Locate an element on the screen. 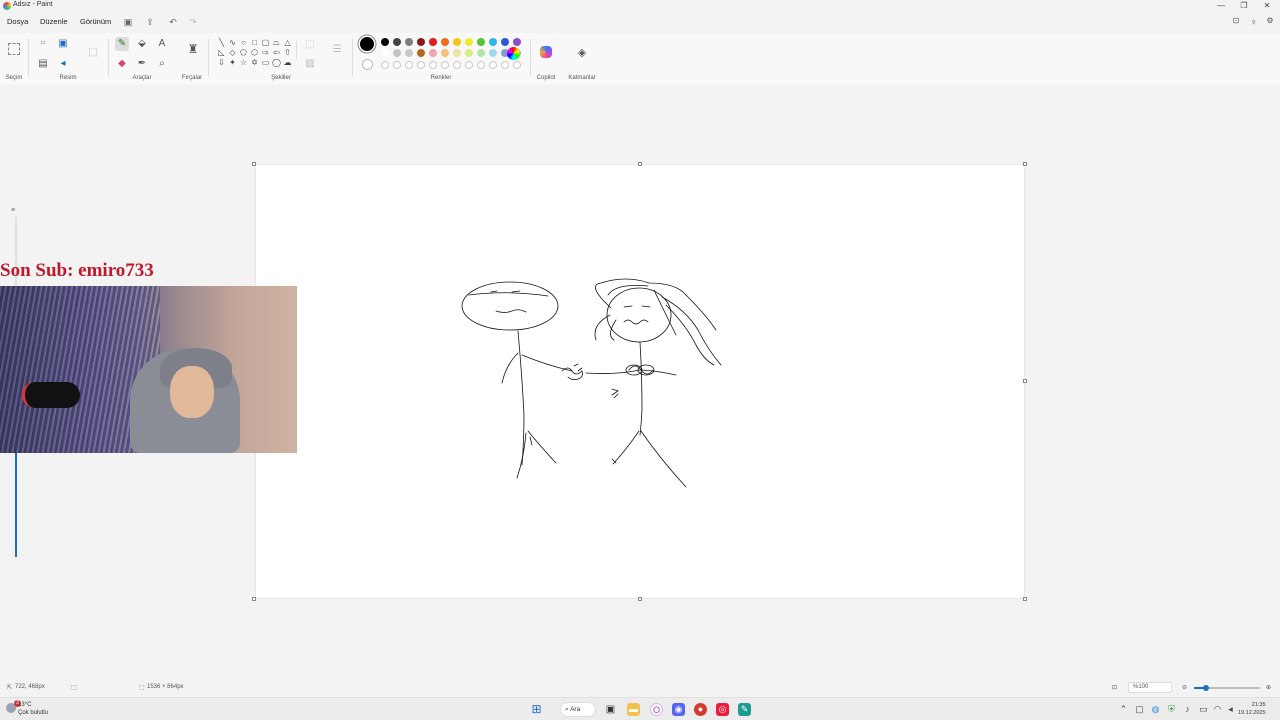  callout-cloud-icon: ☁ is located at coordinates (287, 62).